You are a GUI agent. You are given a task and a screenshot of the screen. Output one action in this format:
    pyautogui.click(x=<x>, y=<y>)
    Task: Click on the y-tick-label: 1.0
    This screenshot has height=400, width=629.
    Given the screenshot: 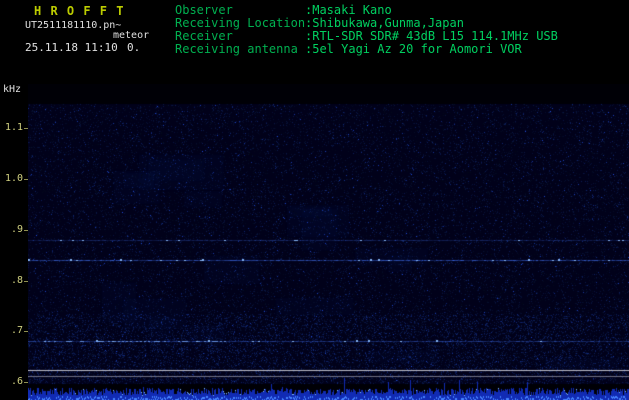 What is the action you would take?
    pyautogui.click(x=13, y=178)
    